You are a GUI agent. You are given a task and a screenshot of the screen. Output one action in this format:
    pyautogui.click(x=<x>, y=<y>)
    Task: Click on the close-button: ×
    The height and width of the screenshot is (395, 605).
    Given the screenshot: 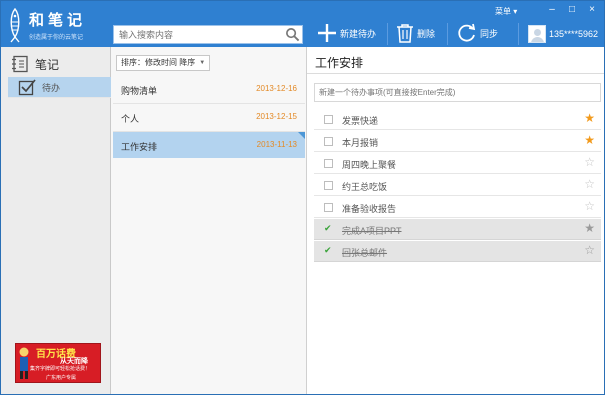 What is the action you would take?
    pyautogui.click(x=592, y=10)
    